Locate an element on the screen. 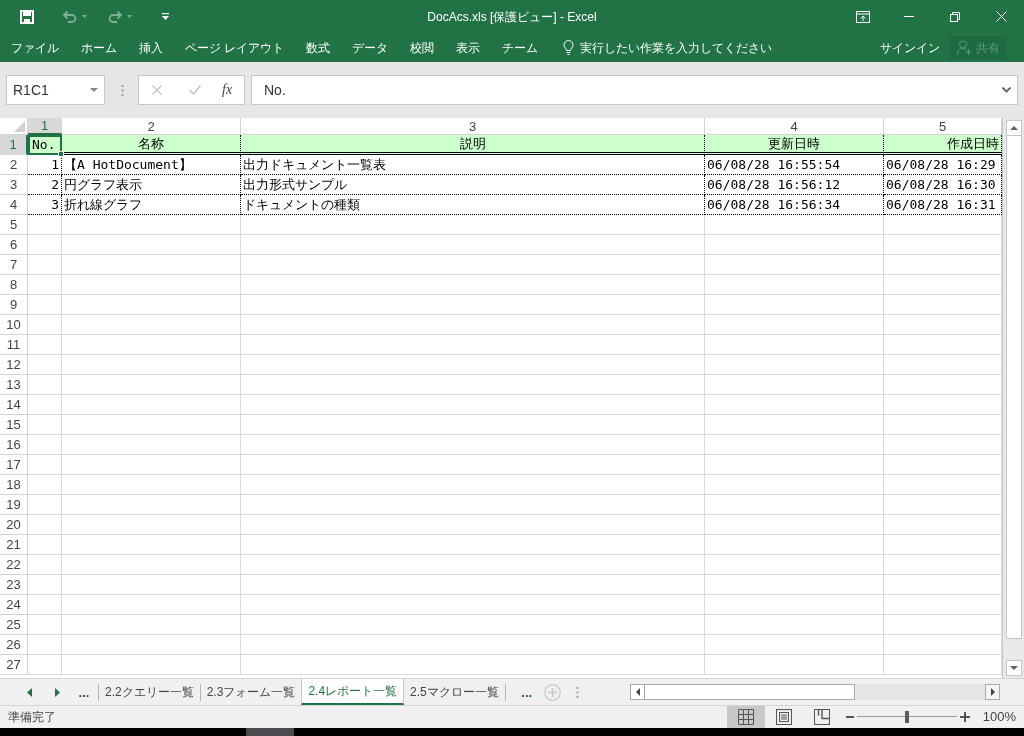 This screenshot has width=1024, height=736. ribbon-tab: ホーム is located at coordinates (99, 47).